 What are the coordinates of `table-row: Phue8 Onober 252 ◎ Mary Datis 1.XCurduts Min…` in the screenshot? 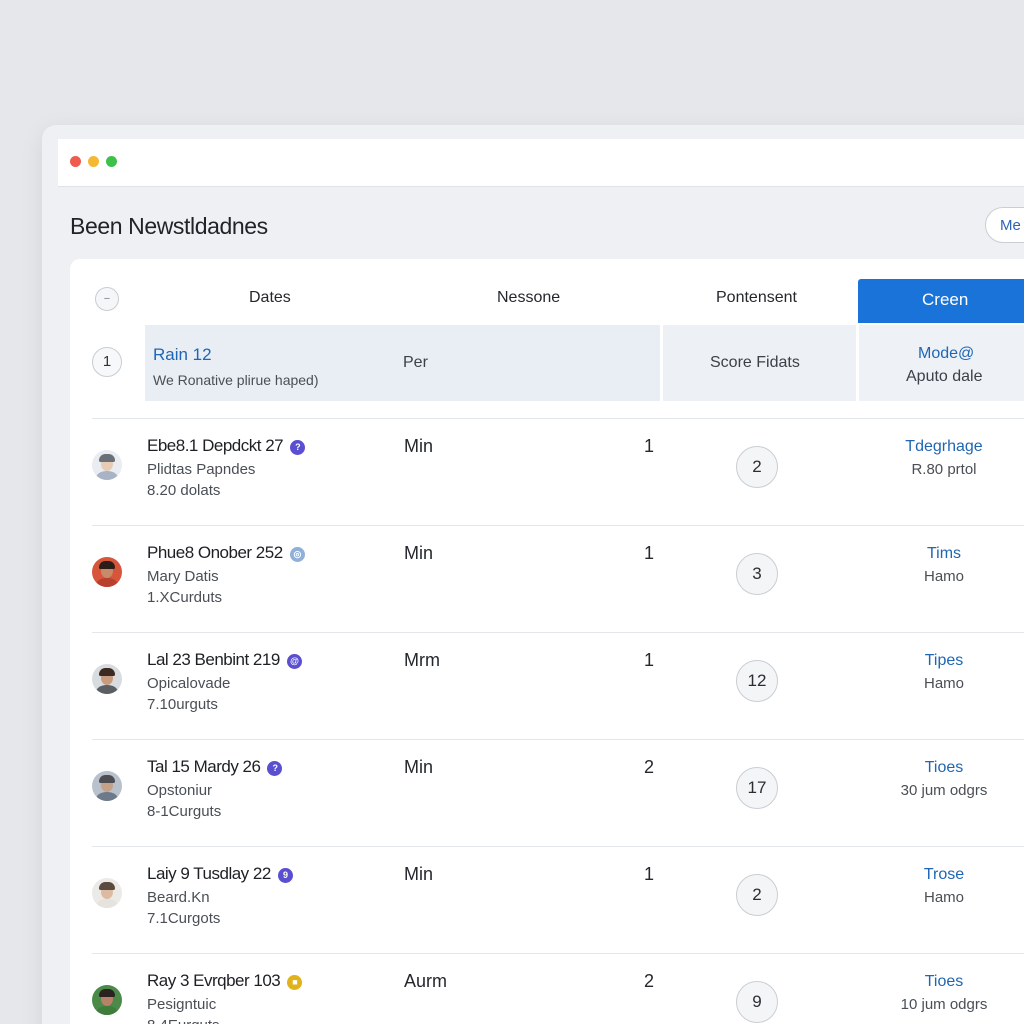 It's located at (547, 579).